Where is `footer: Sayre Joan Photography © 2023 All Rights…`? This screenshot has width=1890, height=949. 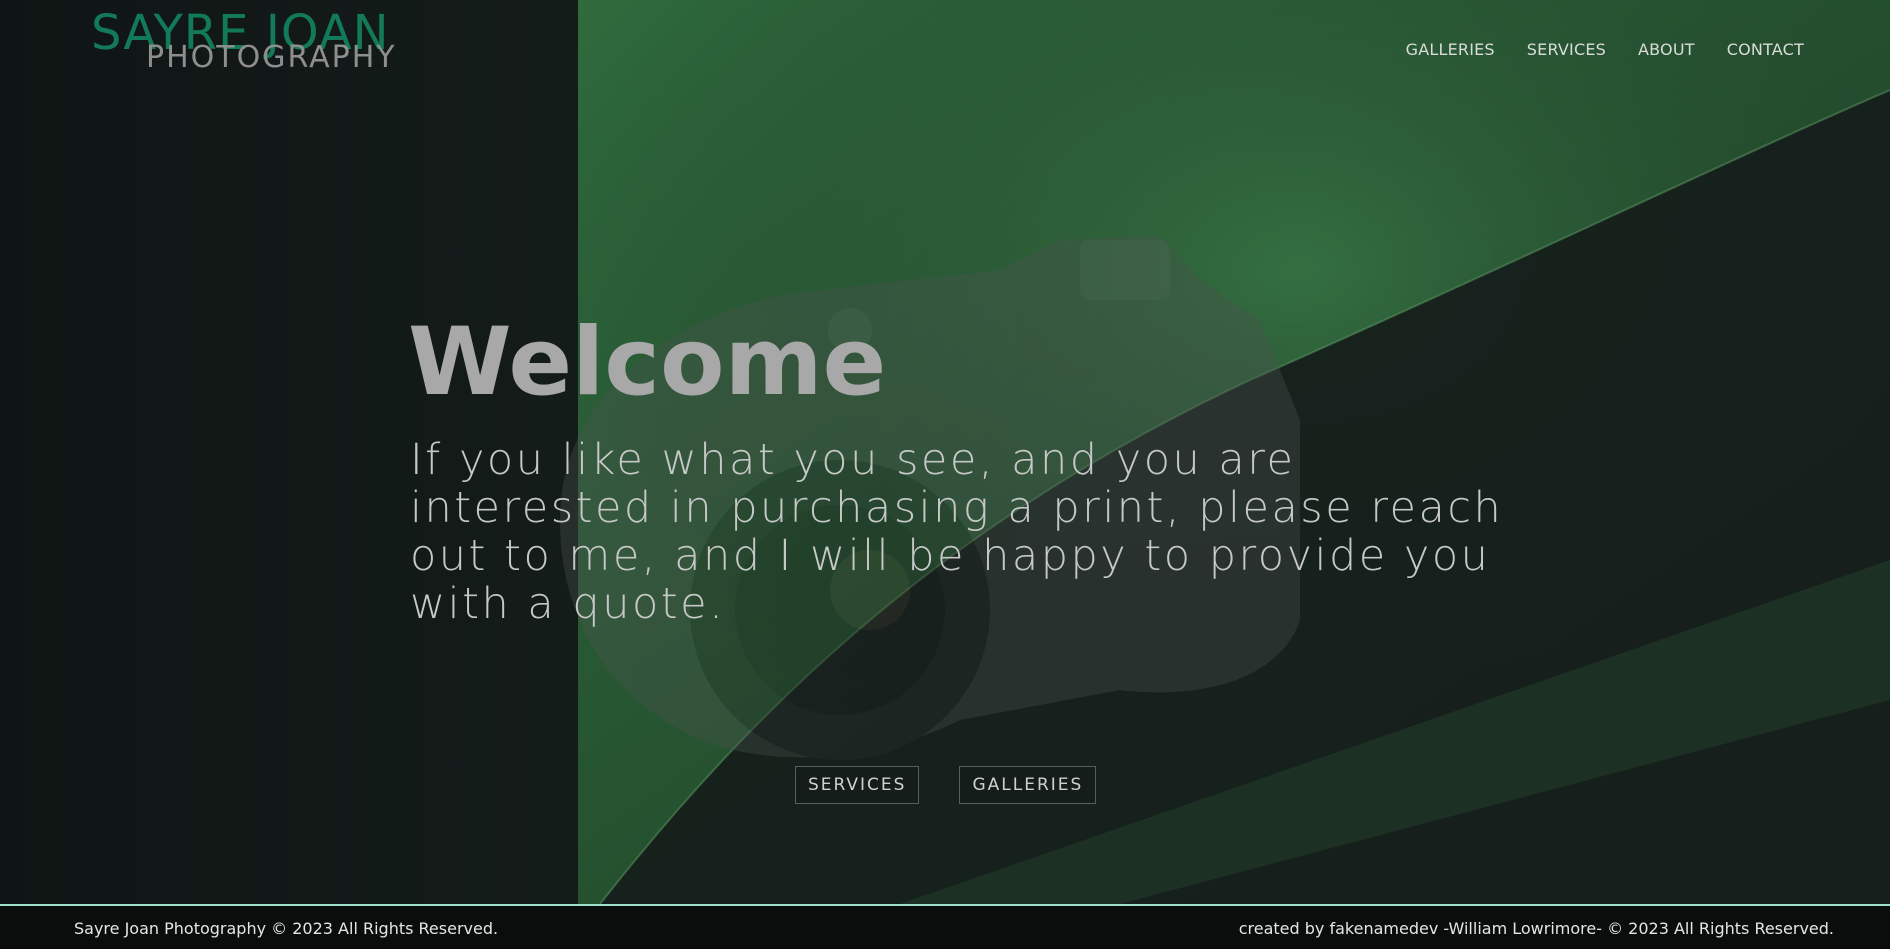 footer: Sayre Joan Photography © 2023 All Rights… is located at coordinates (945, 926).